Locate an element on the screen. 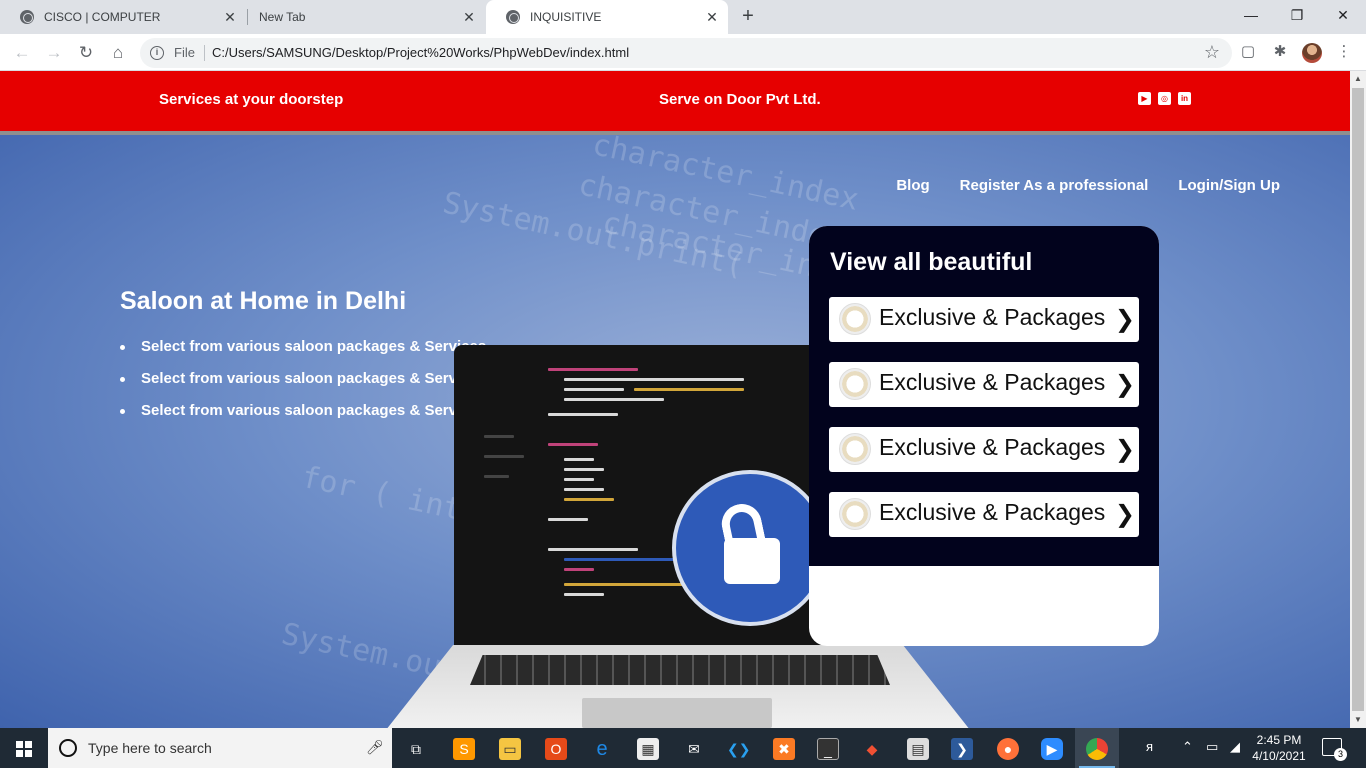  clock-time: 2:45 PM is located at coordinates (1279, 740).